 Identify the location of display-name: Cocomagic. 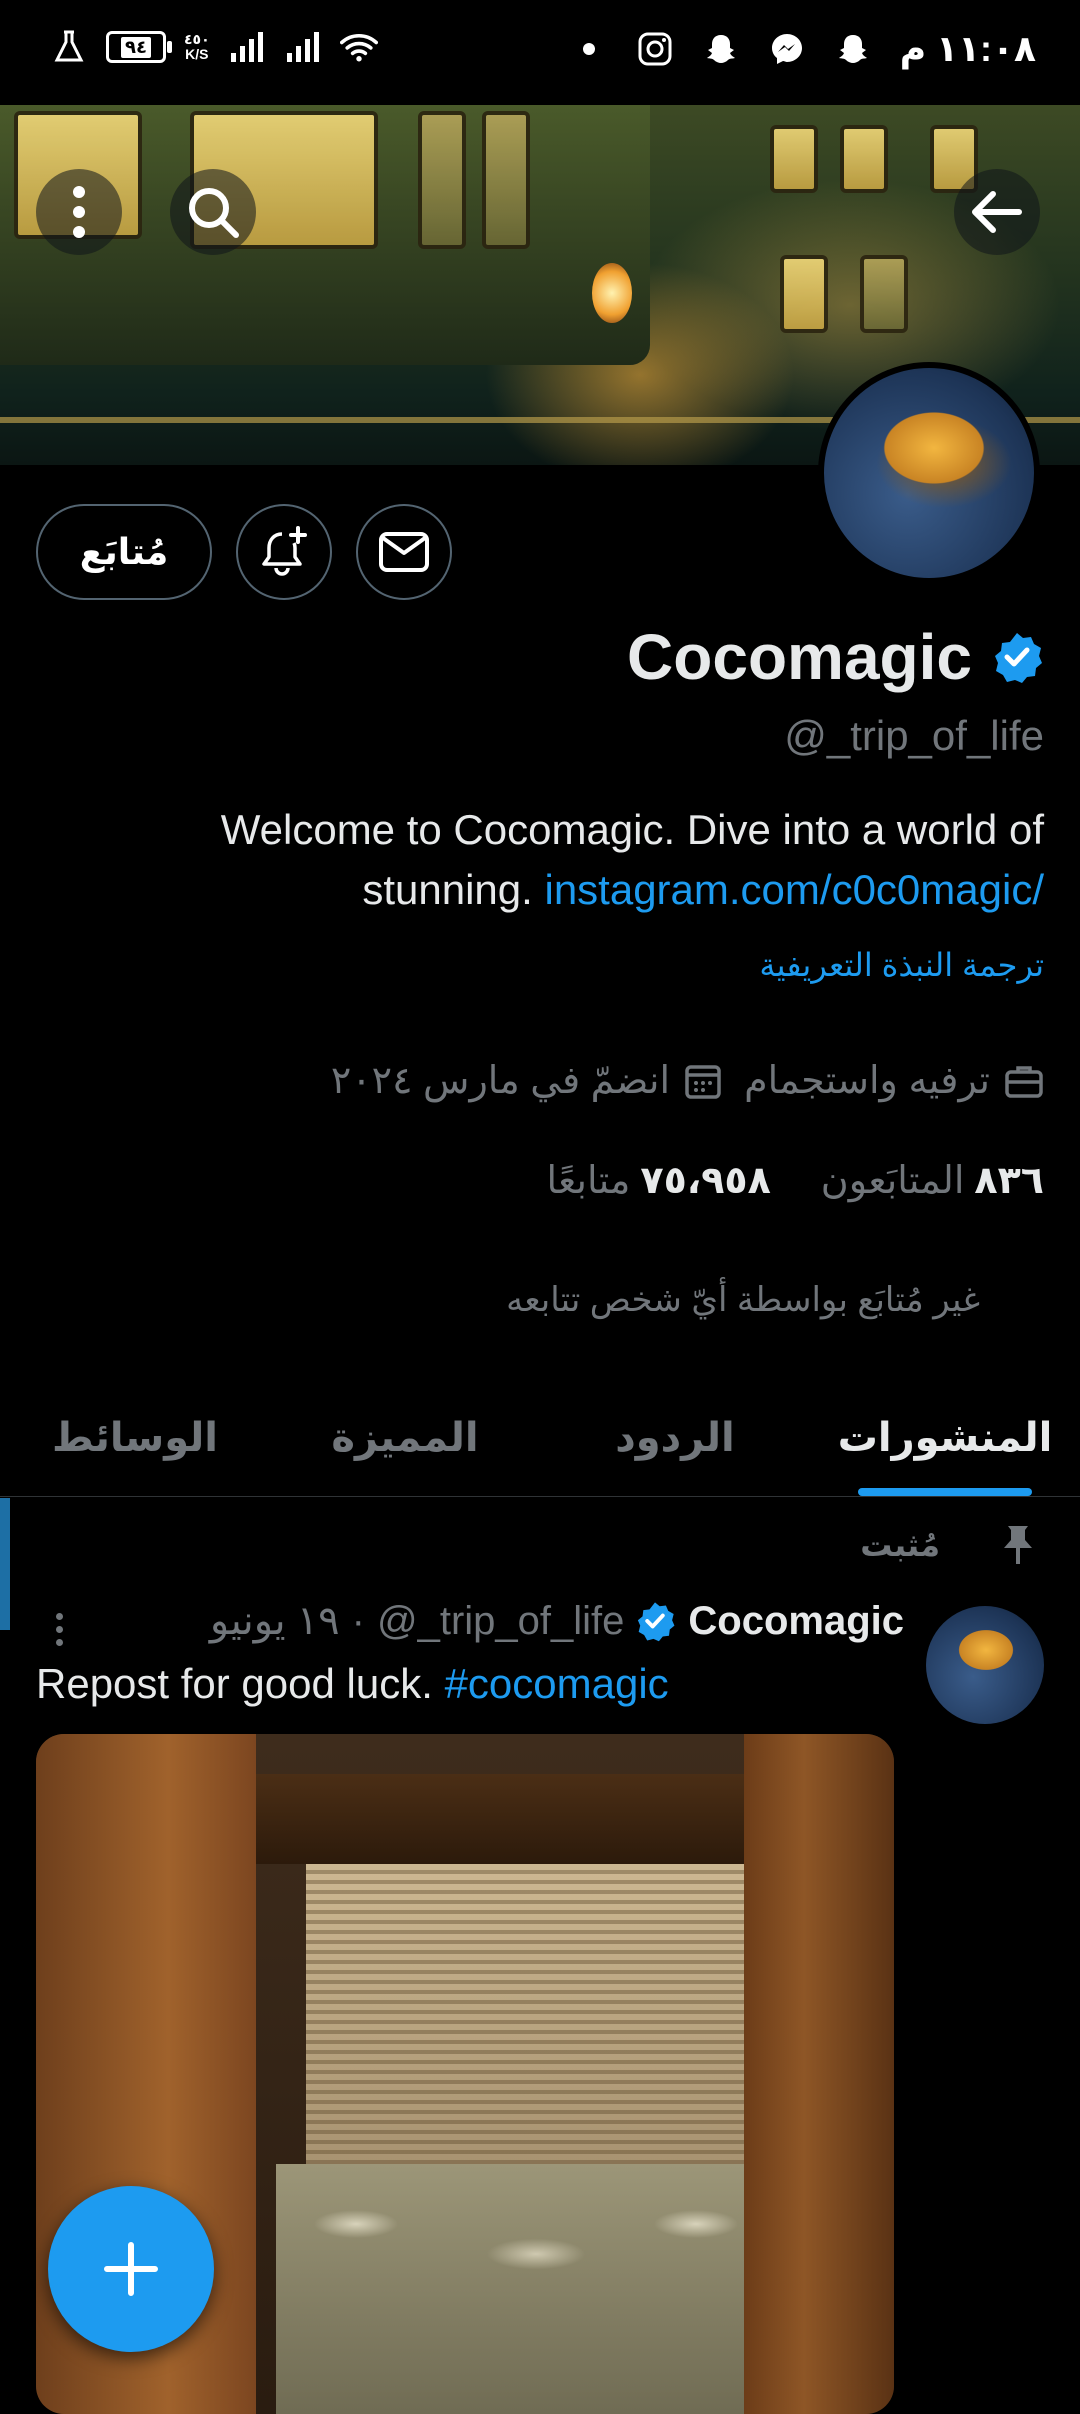
(799, 657).